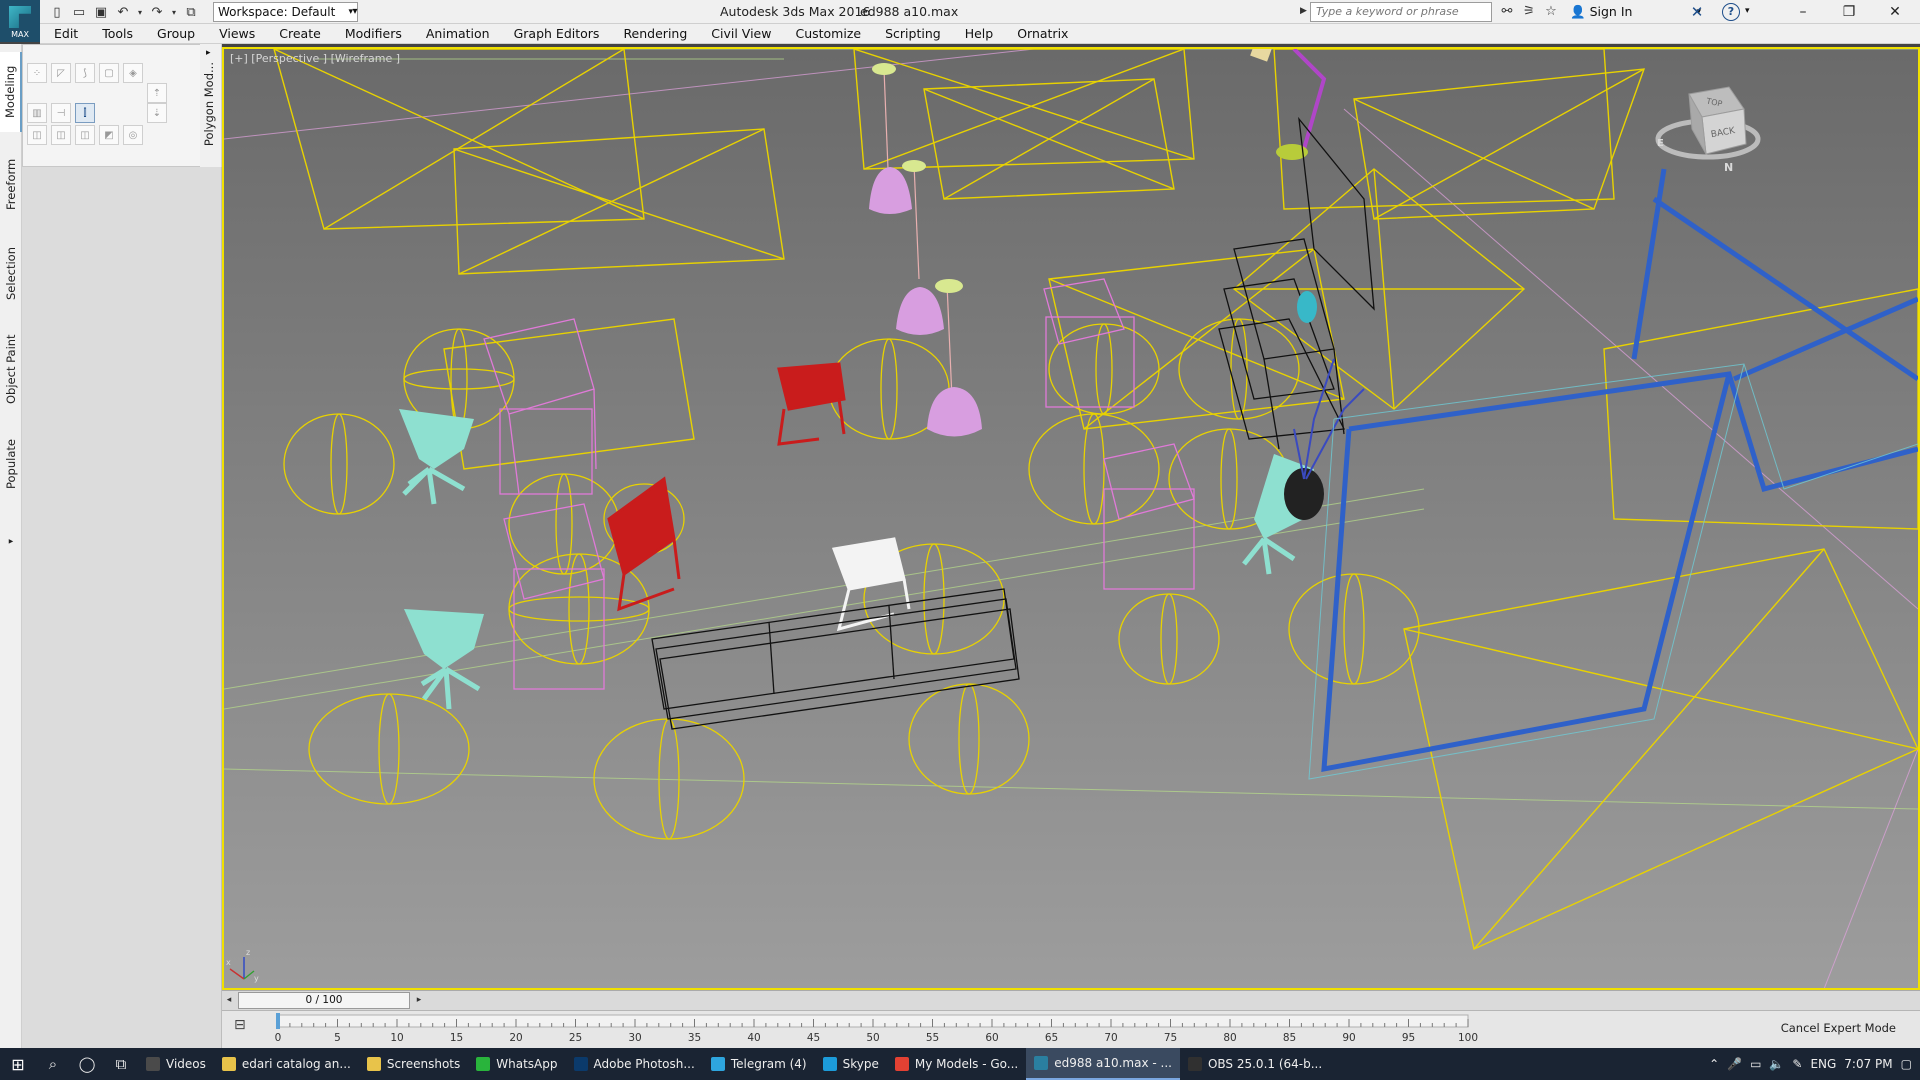  I want to click on current-frame-marker, so click(278, 1021).